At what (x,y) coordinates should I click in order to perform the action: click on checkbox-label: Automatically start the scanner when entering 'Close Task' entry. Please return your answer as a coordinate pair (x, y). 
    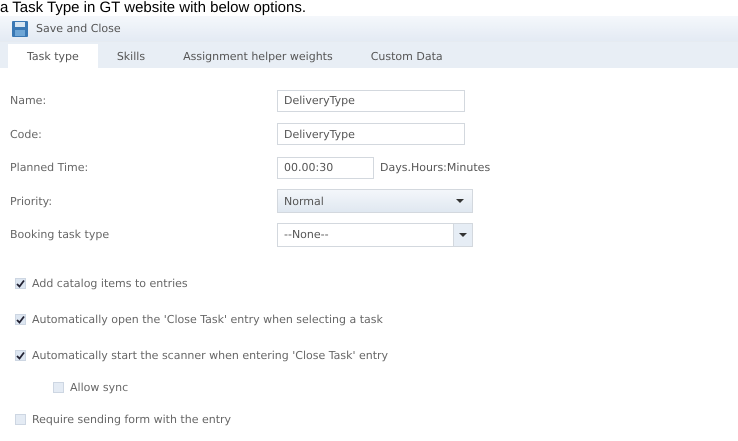
    Looking at the image, I should click on (210, 355).